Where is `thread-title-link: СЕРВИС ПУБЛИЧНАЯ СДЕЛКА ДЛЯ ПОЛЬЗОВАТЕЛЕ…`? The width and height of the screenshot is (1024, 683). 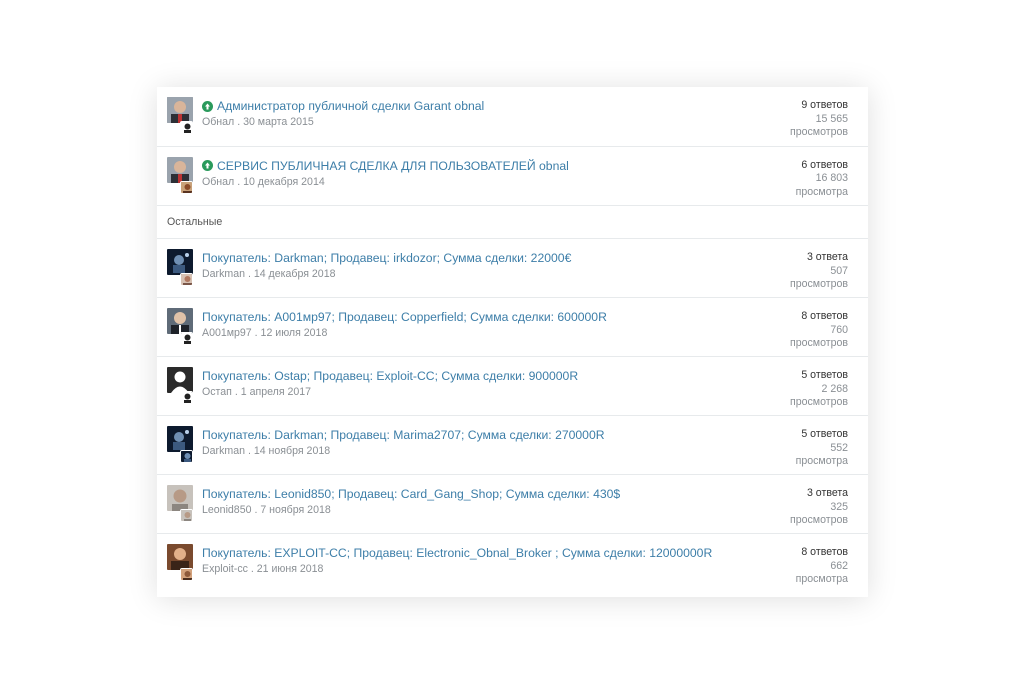
thread-title-link: СЕРВИС ПУБЛИЧНАЯ СДЕЛКА ДЛЯ ПОЛЬЗОВАТЕЛЕ… is located at coordinates (393, 166).